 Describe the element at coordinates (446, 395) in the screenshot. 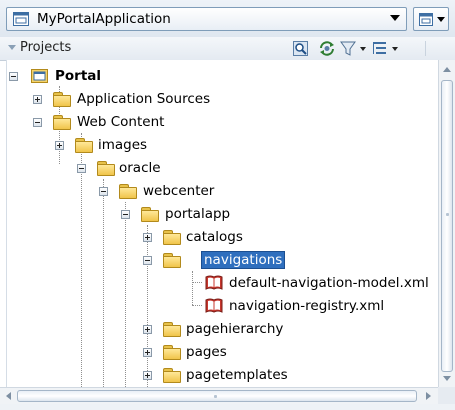

I see `scrollbar-corner` at that location.